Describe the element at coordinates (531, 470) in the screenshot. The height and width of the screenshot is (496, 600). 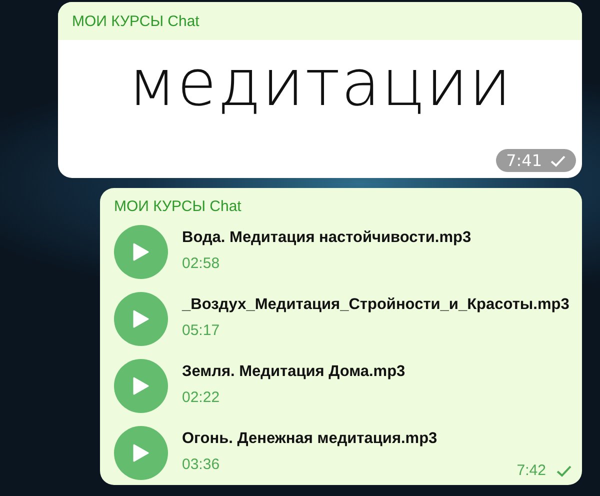
I see `message-time: 7:42` at that location.